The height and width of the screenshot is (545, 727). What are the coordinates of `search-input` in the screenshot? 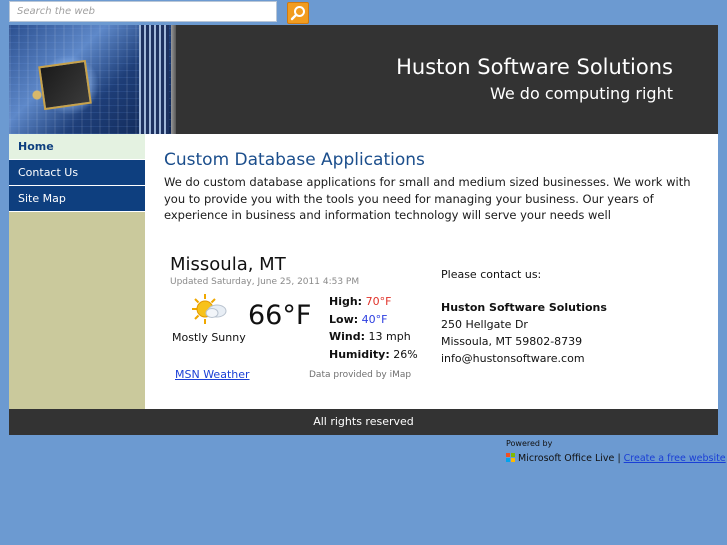 It's located at (143, 11).